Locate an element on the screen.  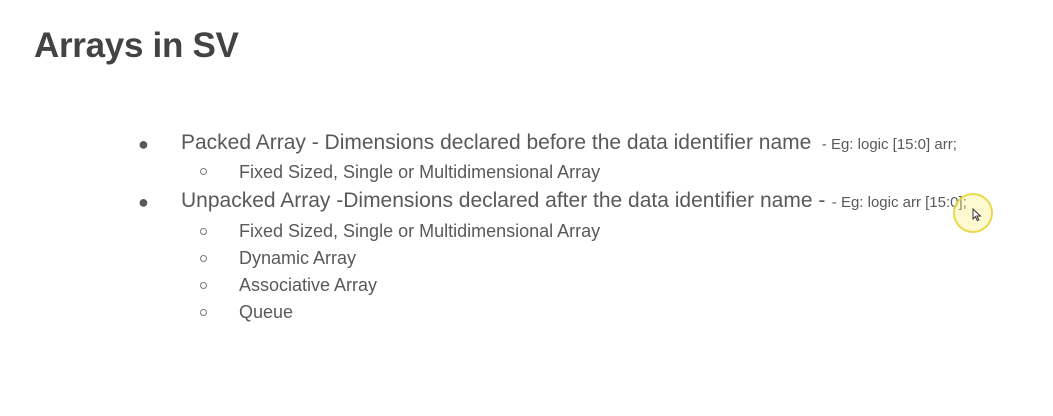
sub-list-item: Associative Array is located at coordinates (308, 285).